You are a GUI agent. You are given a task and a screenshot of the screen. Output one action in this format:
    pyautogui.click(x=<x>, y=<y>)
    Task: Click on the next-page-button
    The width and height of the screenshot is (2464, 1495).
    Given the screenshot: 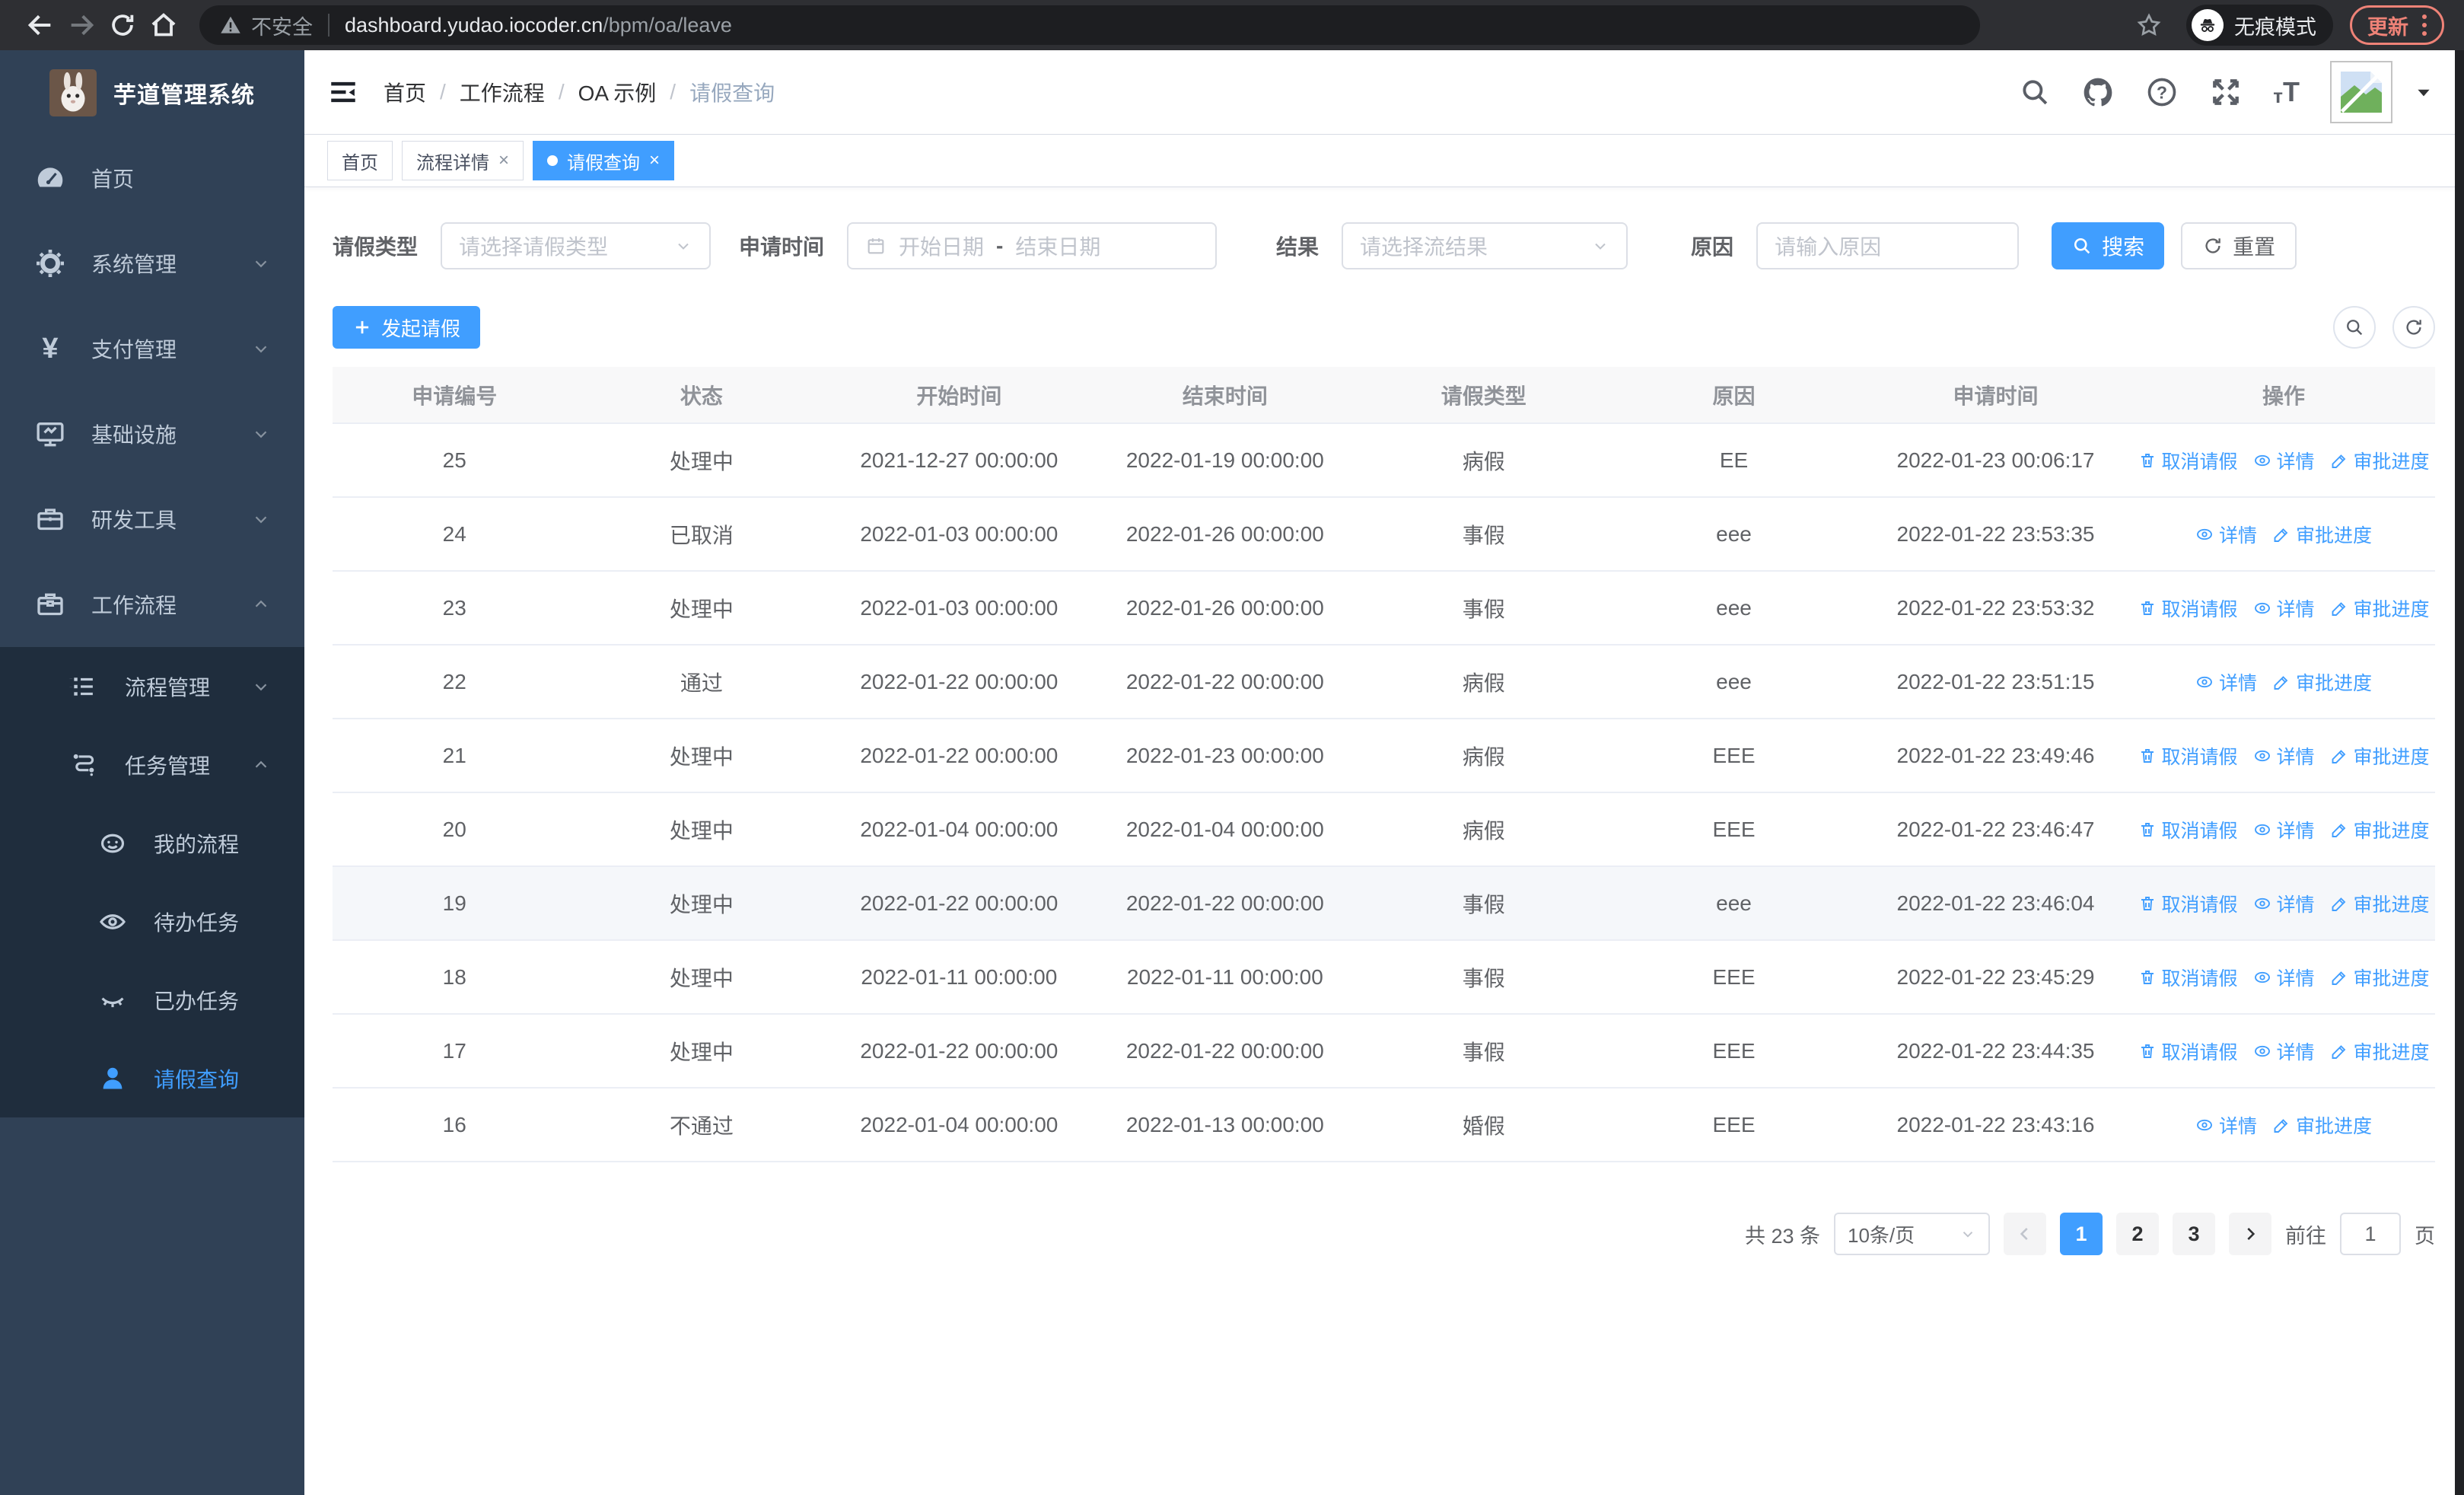 What is the action you would take?
    pyautogui.click(x=2250, y=1234)
    